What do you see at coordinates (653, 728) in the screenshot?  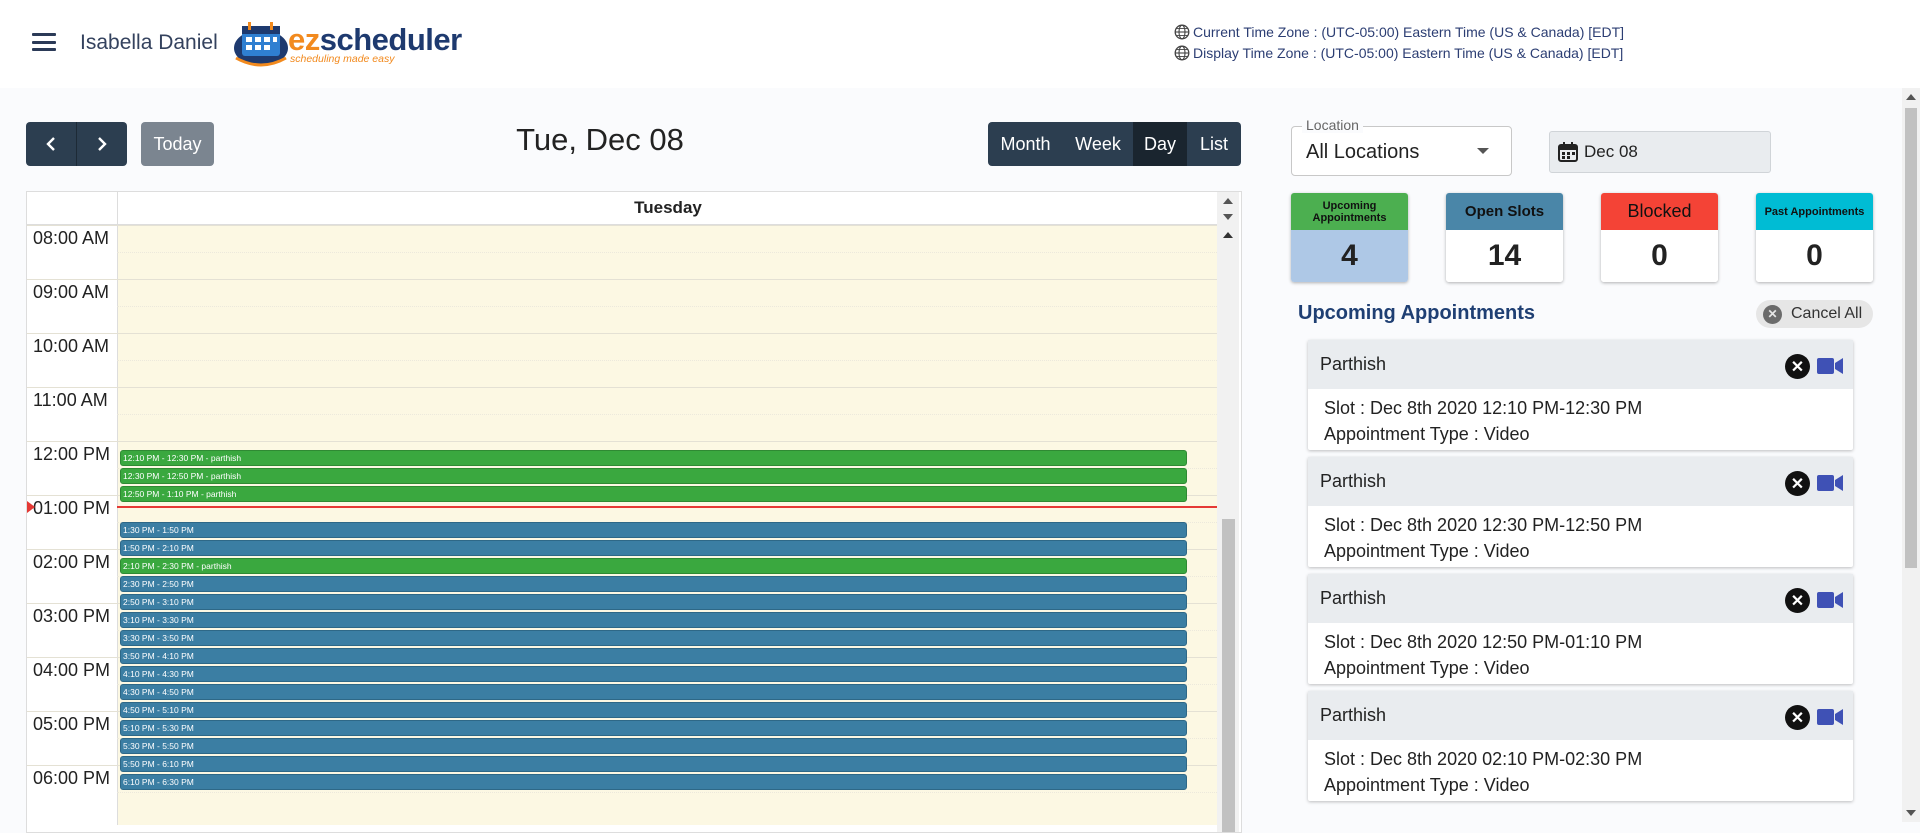 I see `open-slot-event: 5:10 PM - 5:30 PM` at bounding box center [653, 728].